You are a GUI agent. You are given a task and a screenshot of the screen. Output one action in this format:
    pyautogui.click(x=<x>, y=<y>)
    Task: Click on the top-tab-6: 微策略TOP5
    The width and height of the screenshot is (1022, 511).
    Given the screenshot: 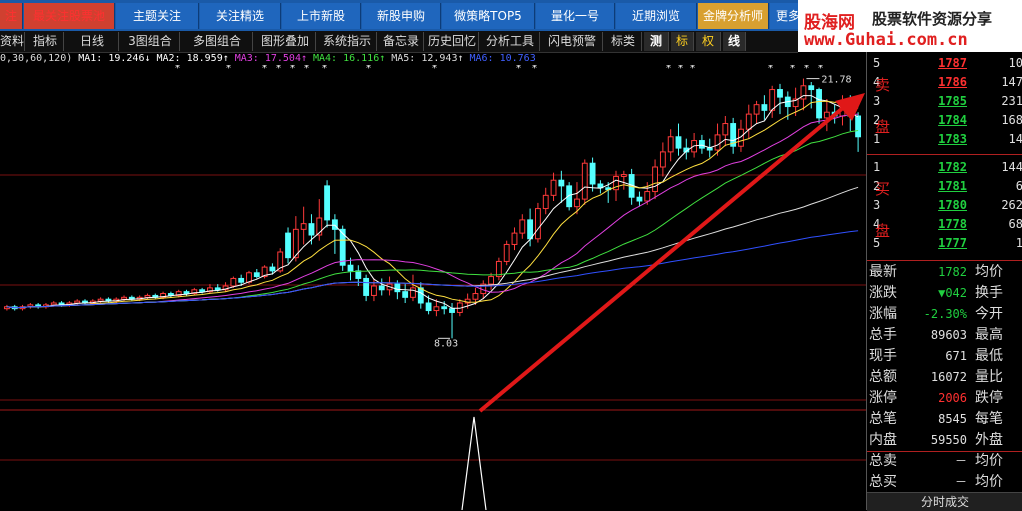 What is the action you would take?
    pyautogui.click(x=488, y=16)
    